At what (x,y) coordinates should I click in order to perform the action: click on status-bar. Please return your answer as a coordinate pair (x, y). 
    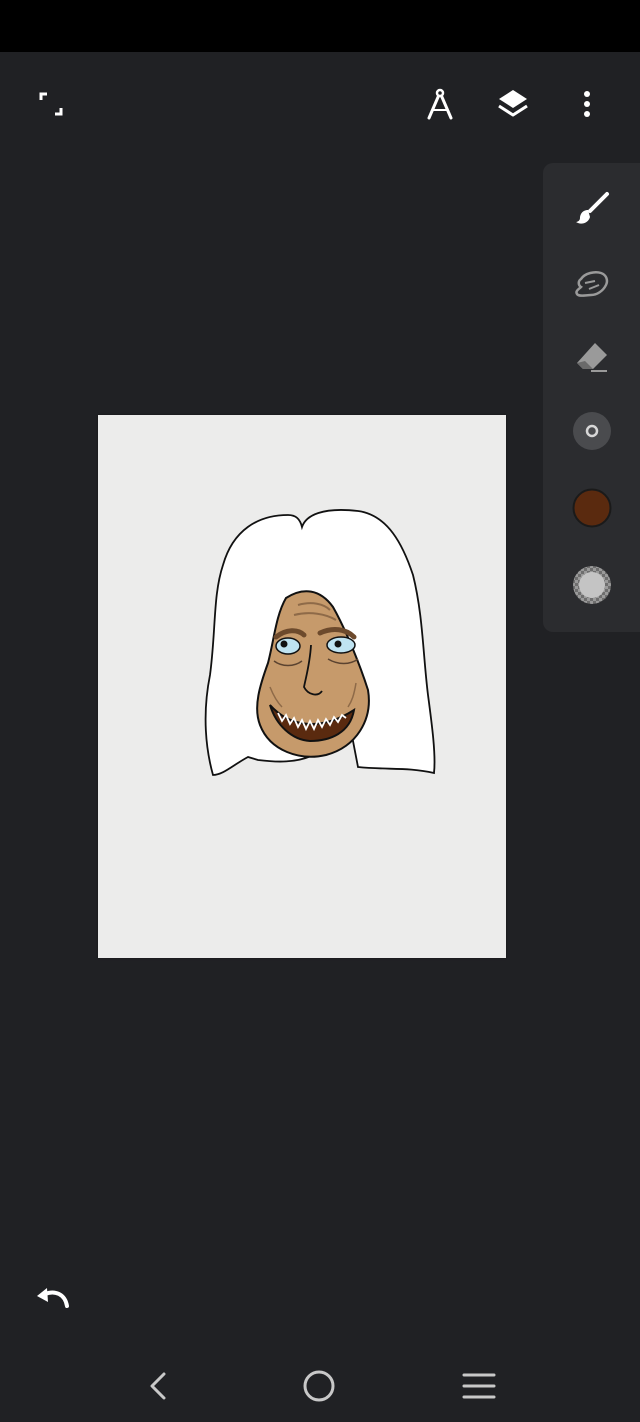
    Looking at the image, I should click on (320, 26).